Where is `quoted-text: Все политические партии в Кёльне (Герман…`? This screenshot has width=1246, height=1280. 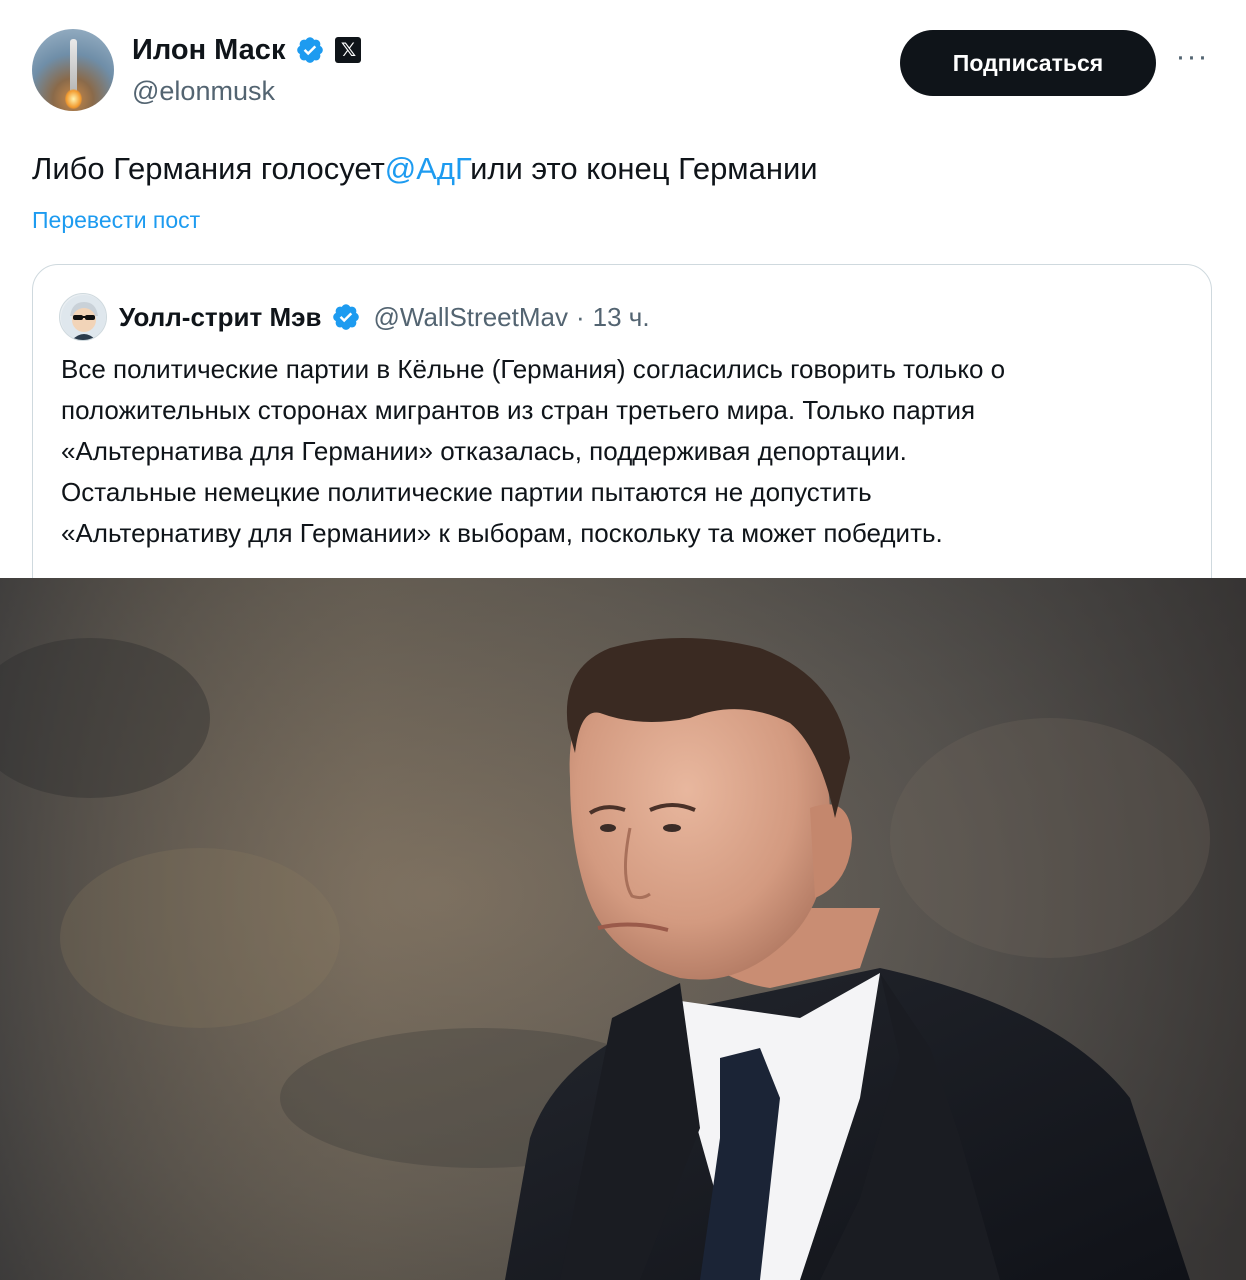 quoted-text: Все политические партии в Кёльне (Герман… is located at coordinates (626, 451).